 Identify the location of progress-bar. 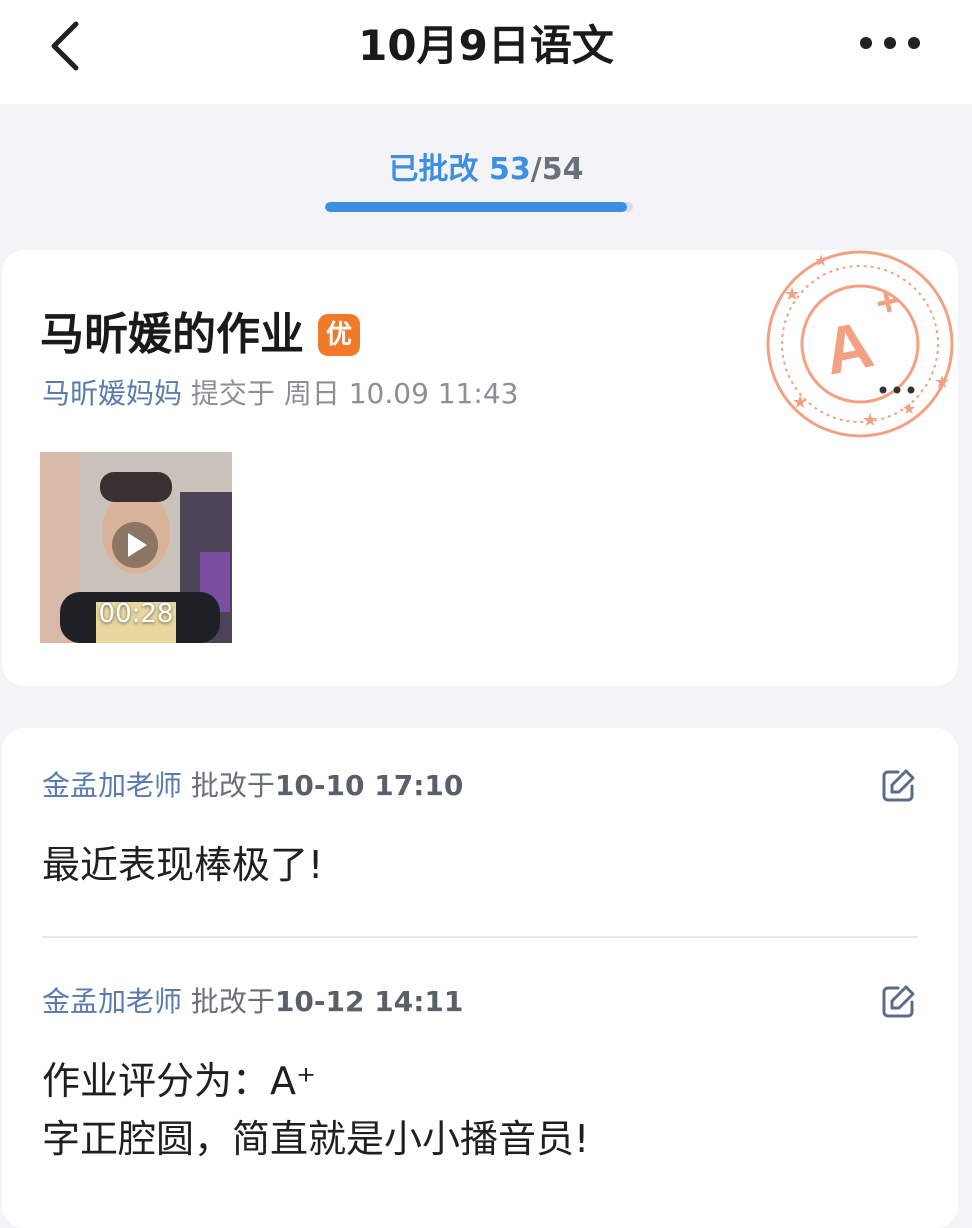
(479, 207).